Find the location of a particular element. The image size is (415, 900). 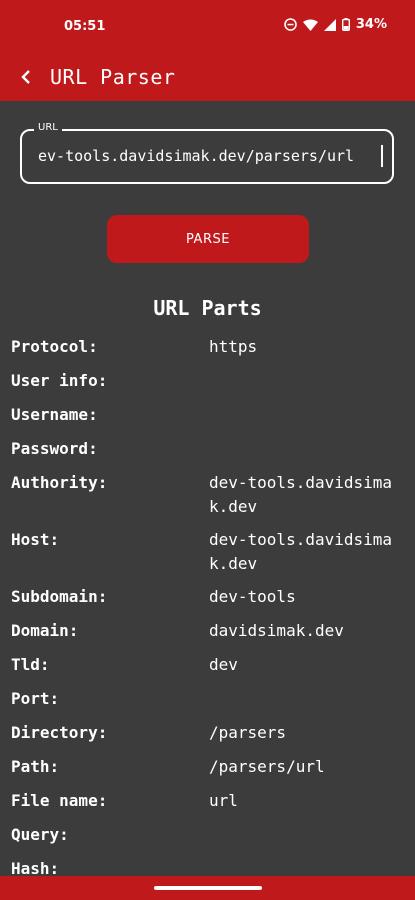

url-part-label: Query: is located at coordinates (40, 834).